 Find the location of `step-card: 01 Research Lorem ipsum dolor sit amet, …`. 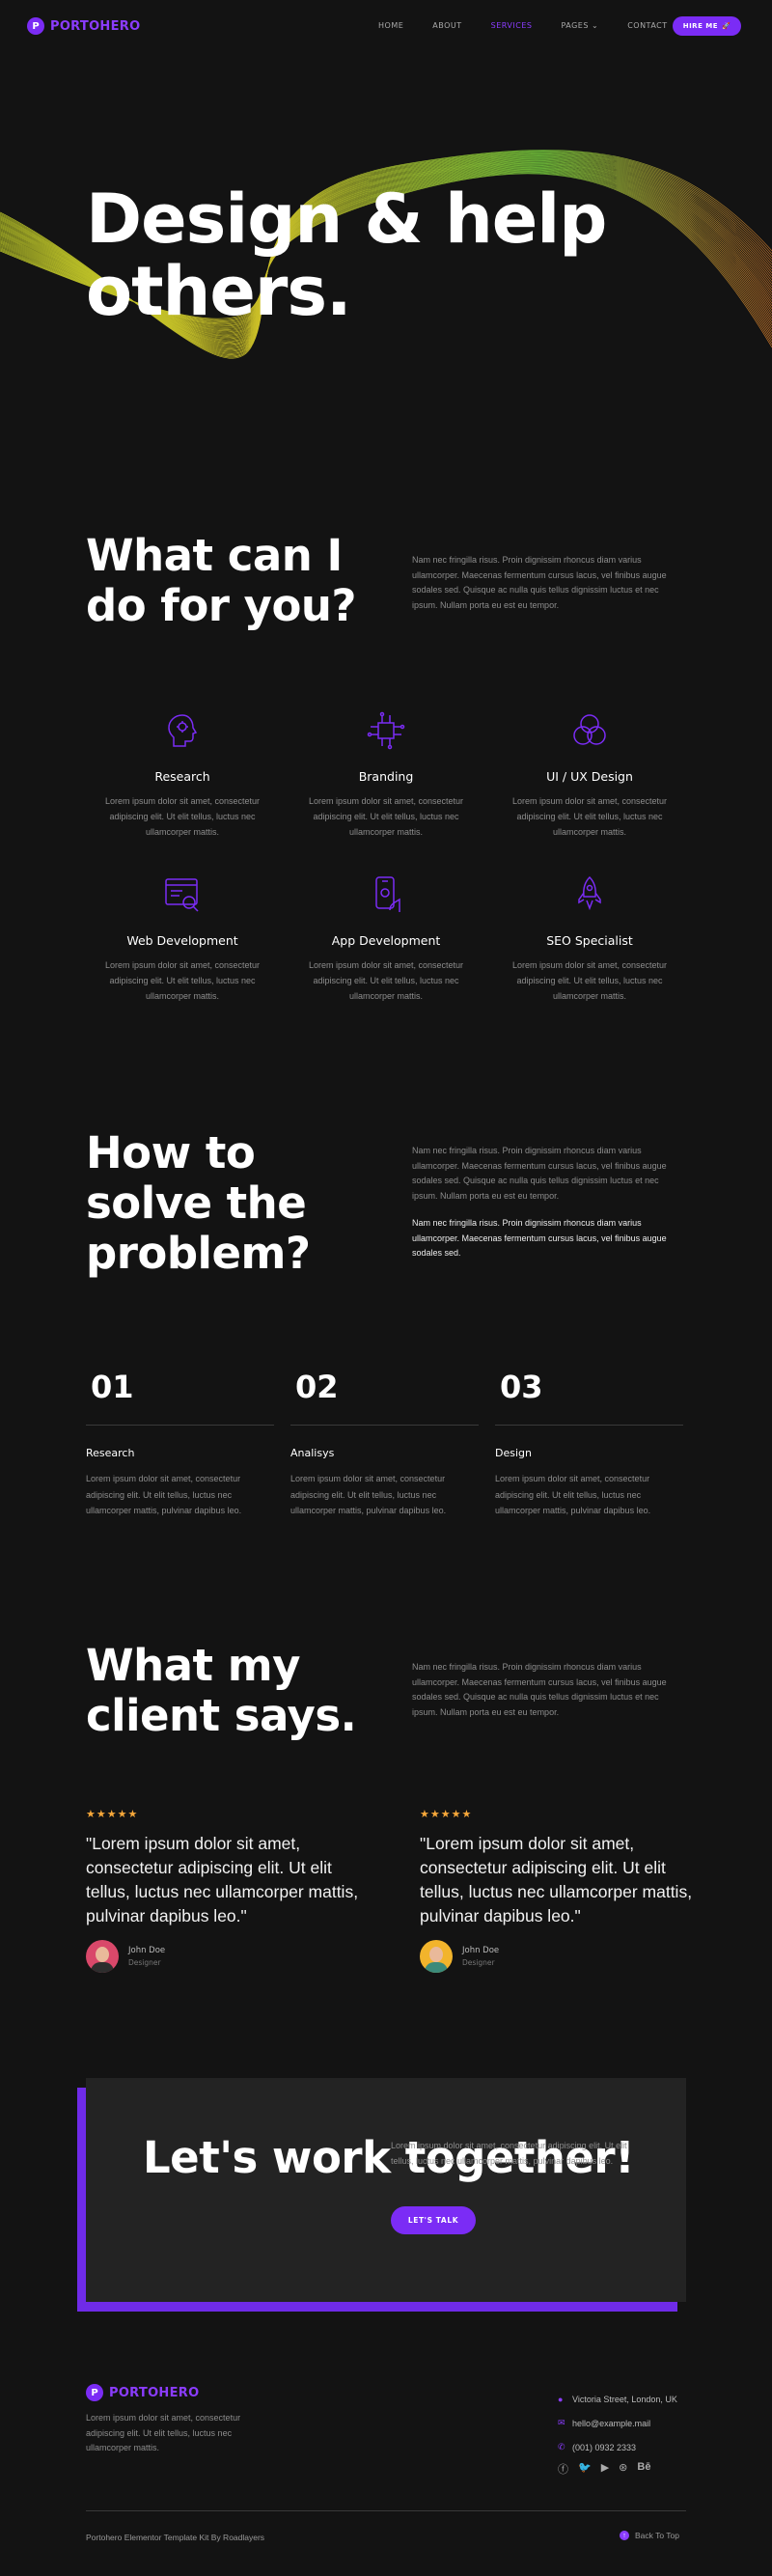

step-card: 01 Research Lorem ipsum dolor sit amet, … is located at coordinates (180, 1444).